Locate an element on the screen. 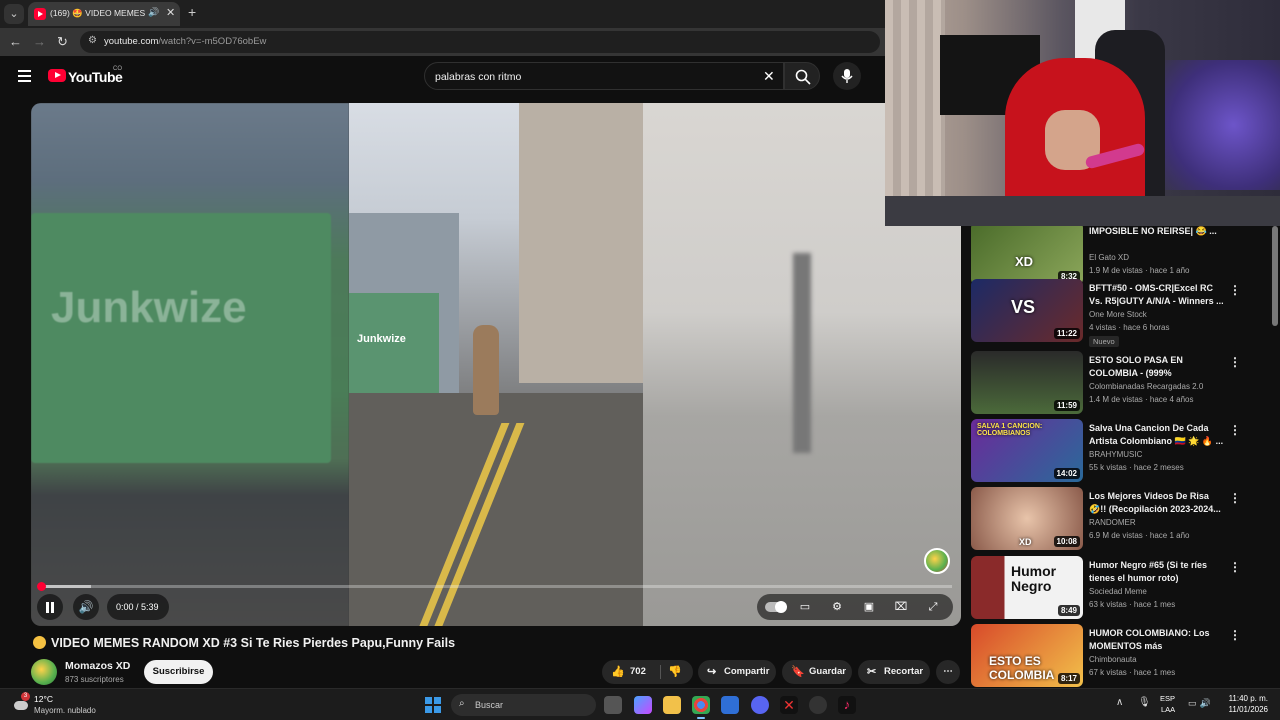 This screenshot has width=1280, height=720. menu-hamburger-icon is located at coordinates (24, 76).